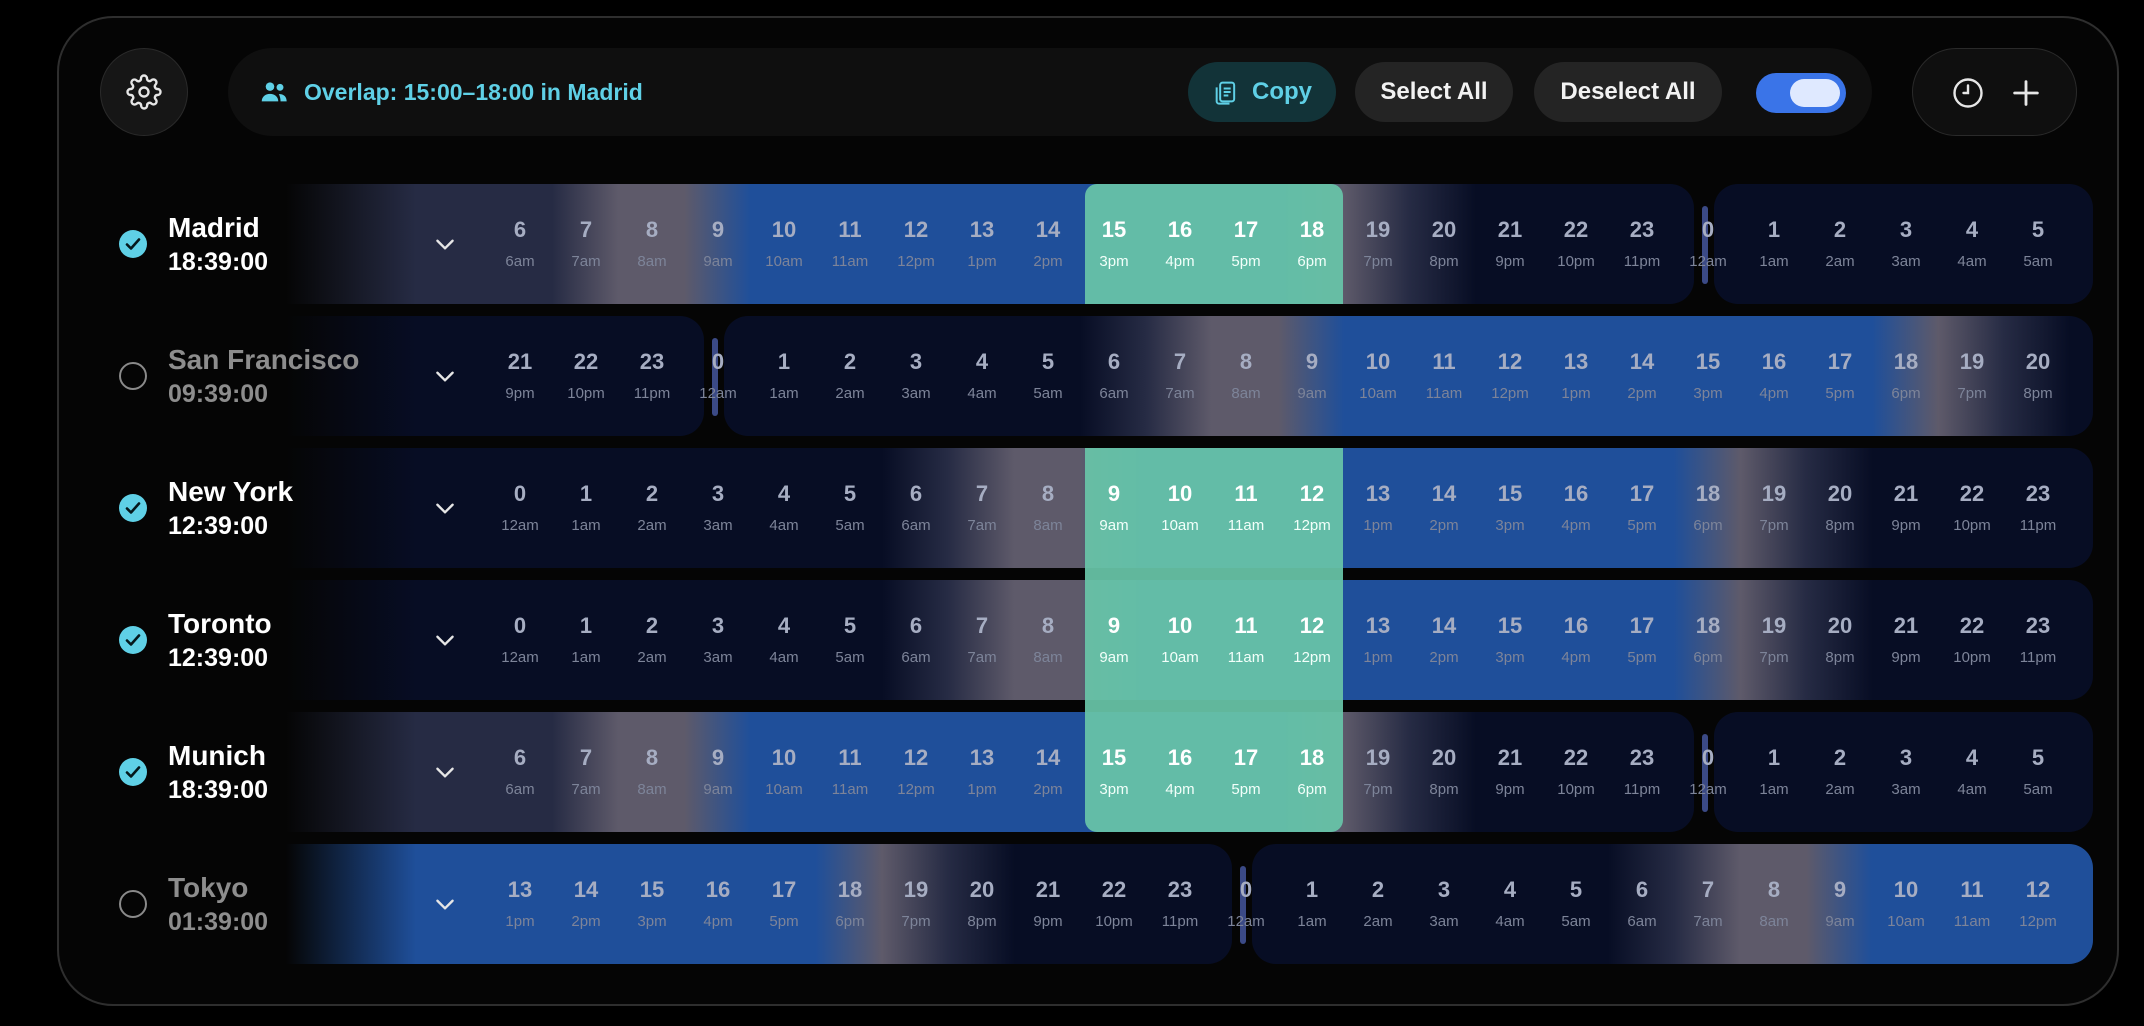 The height and width of the screenshot is (1026, 2144). I want to click on copy-button: Copy, so click(1262, 92).